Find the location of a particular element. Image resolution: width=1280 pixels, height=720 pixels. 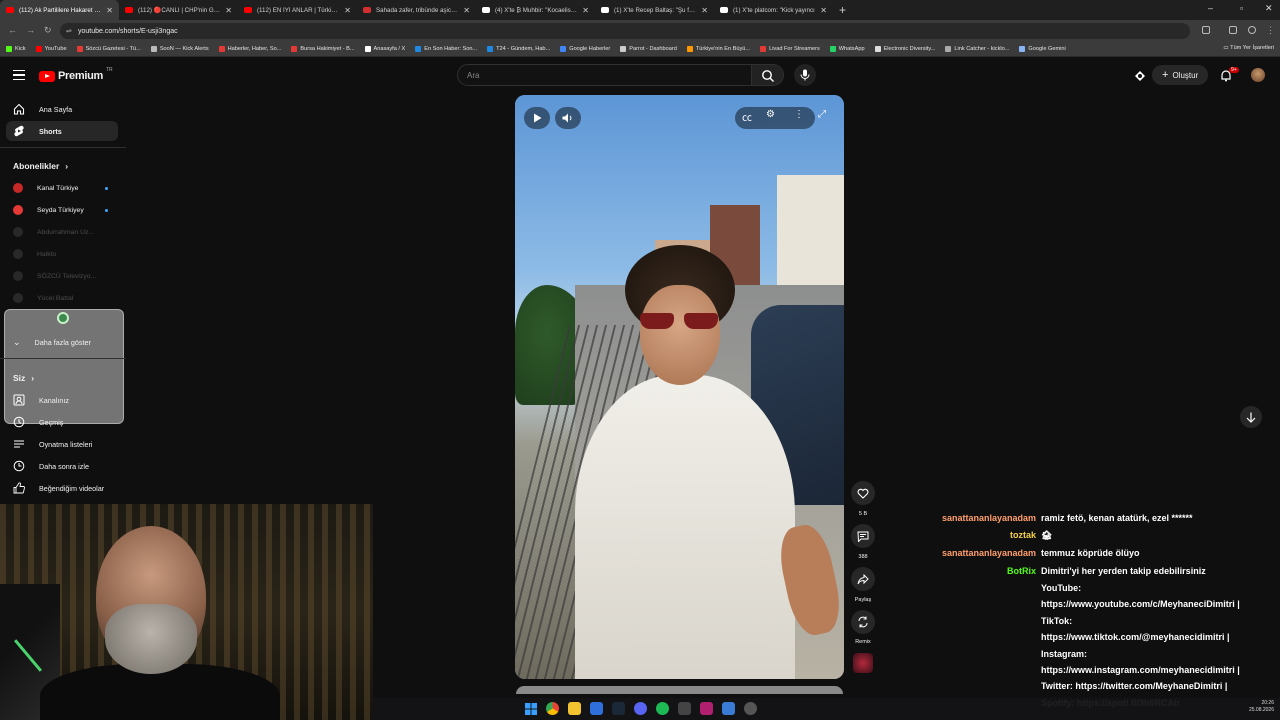

forward-icon: → is located at coordinates (30, 30).